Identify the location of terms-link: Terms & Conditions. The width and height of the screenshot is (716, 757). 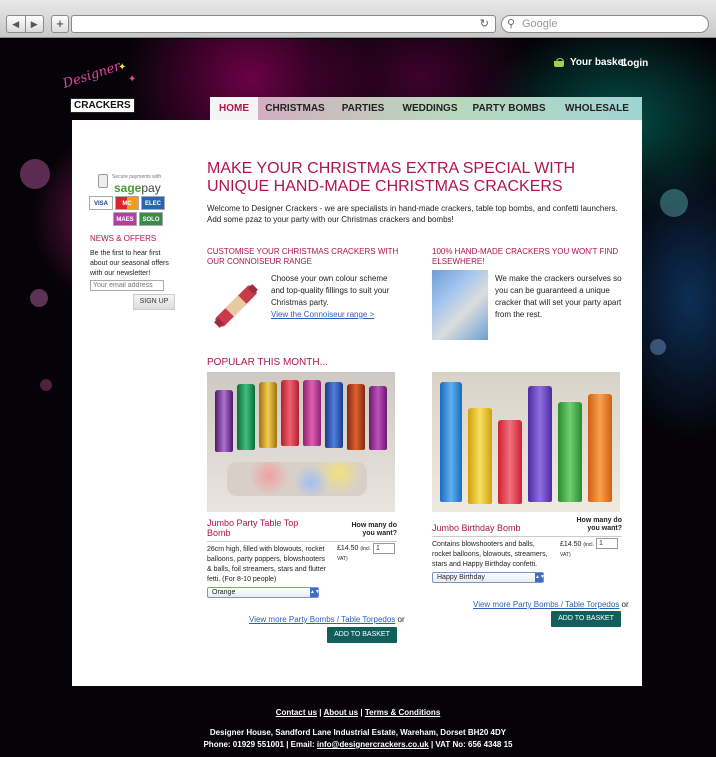
(402, 712).